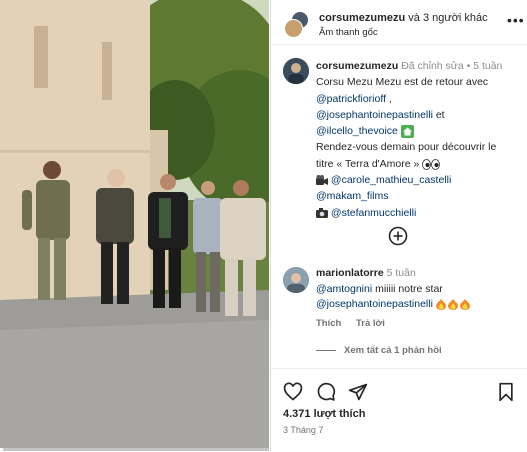  Describe the element at coordinates (324, 414) in the screenshot. I see `like-count: 4.371 lượt thích` at that location.